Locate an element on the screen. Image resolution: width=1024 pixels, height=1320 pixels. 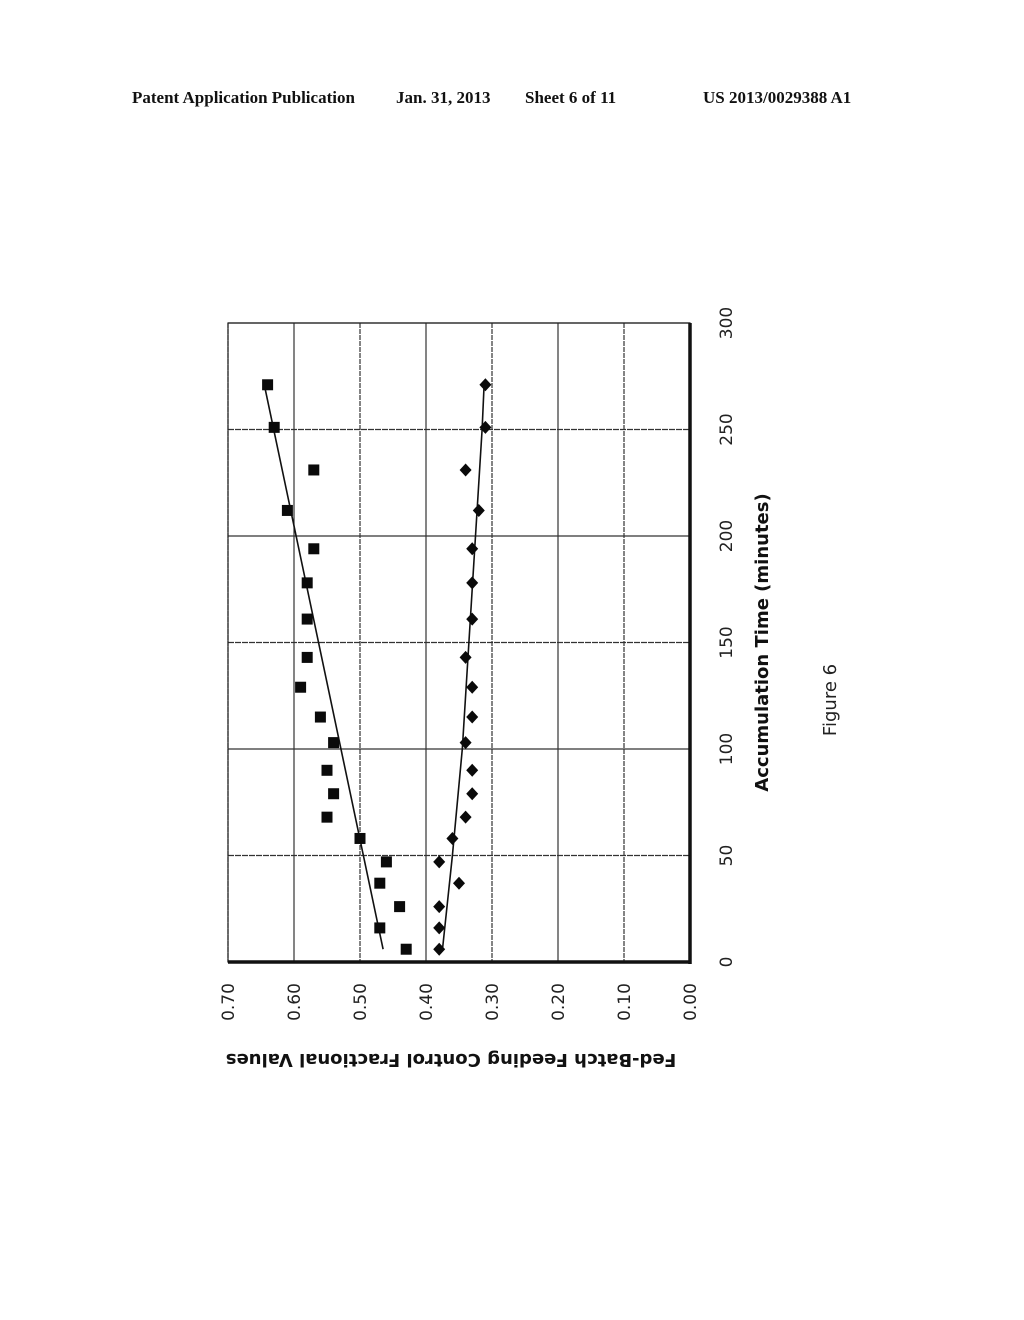
trendlines is located at coordinates (374, 667).